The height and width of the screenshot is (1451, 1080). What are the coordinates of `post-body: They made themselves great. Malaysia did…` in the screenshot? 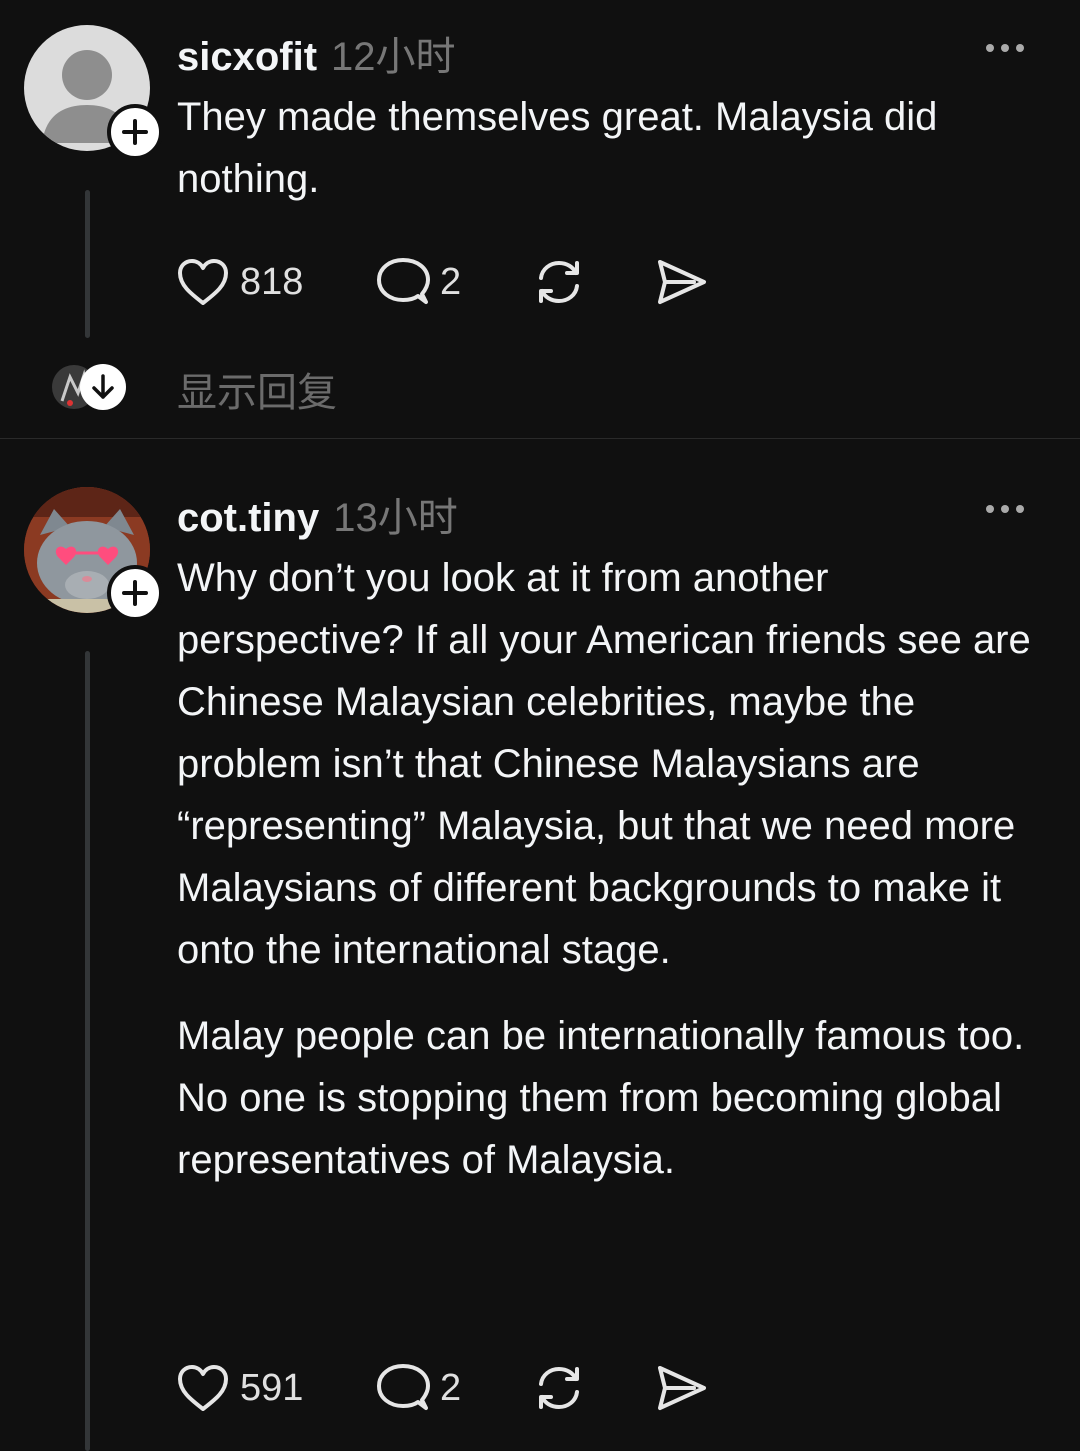 It's located at (617, 160).